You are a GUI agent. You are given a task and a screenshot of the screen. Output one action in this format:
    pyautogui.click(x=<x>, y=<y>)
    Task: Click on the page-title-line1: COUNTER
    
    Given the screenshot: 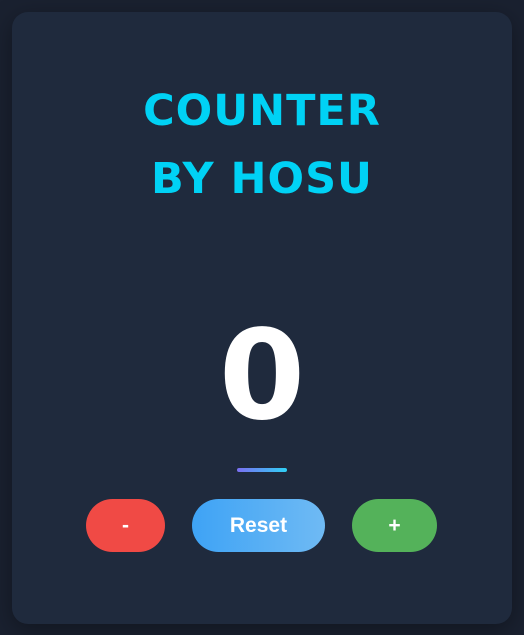 What is the action you would take?
    pyautogui.click(x=262, y=111)
    